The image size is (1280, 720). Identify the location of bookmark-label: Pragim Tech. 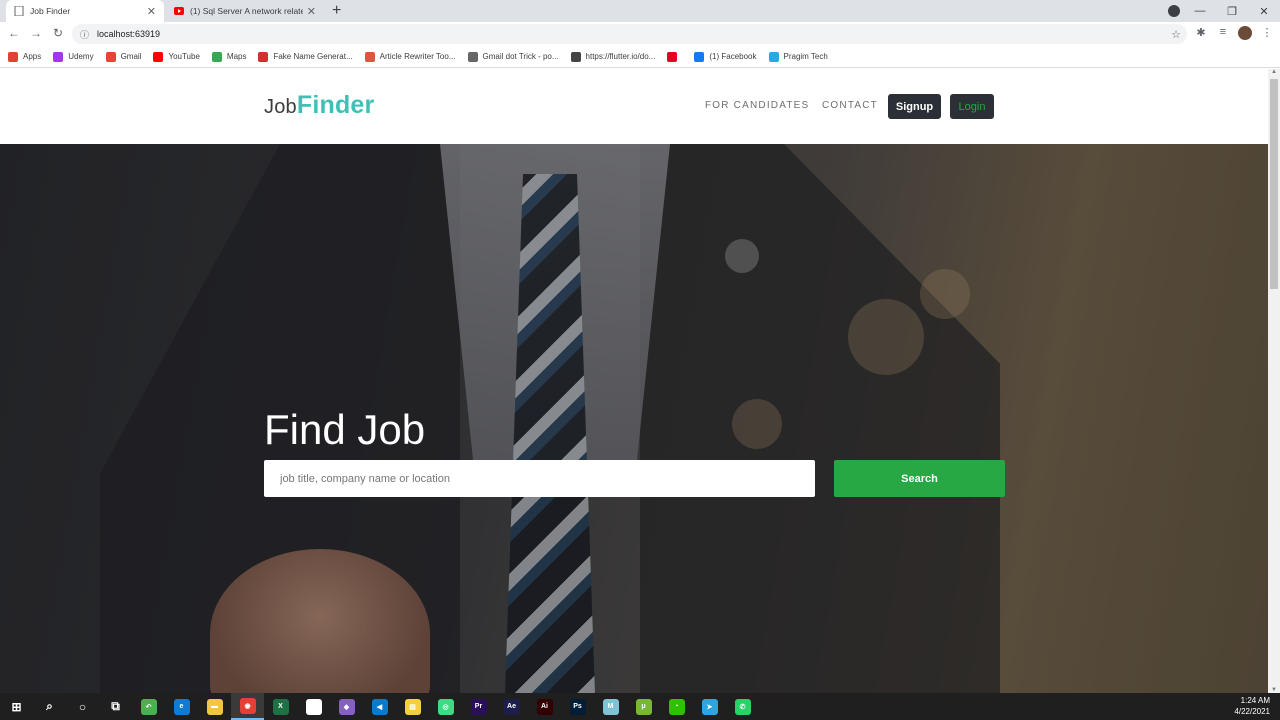
(805, 56).